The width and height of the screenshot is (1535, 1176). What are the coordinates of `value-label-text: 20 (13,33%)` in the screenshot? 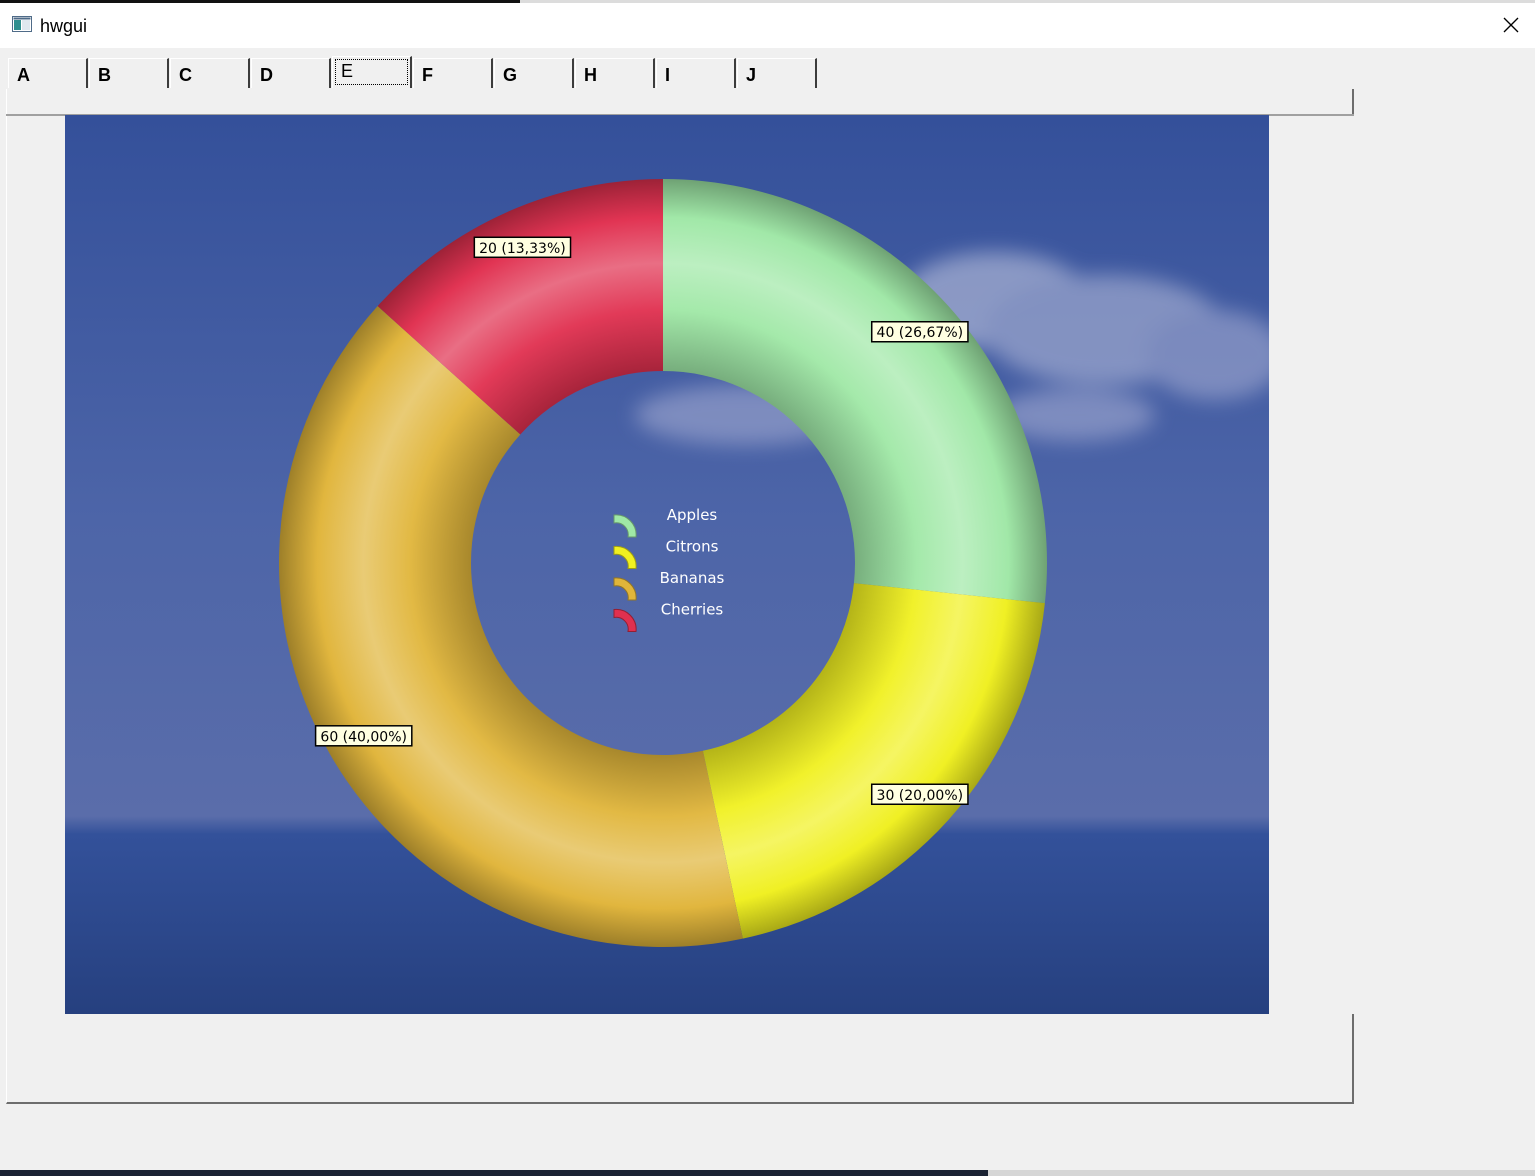 It's located at (522, 249).